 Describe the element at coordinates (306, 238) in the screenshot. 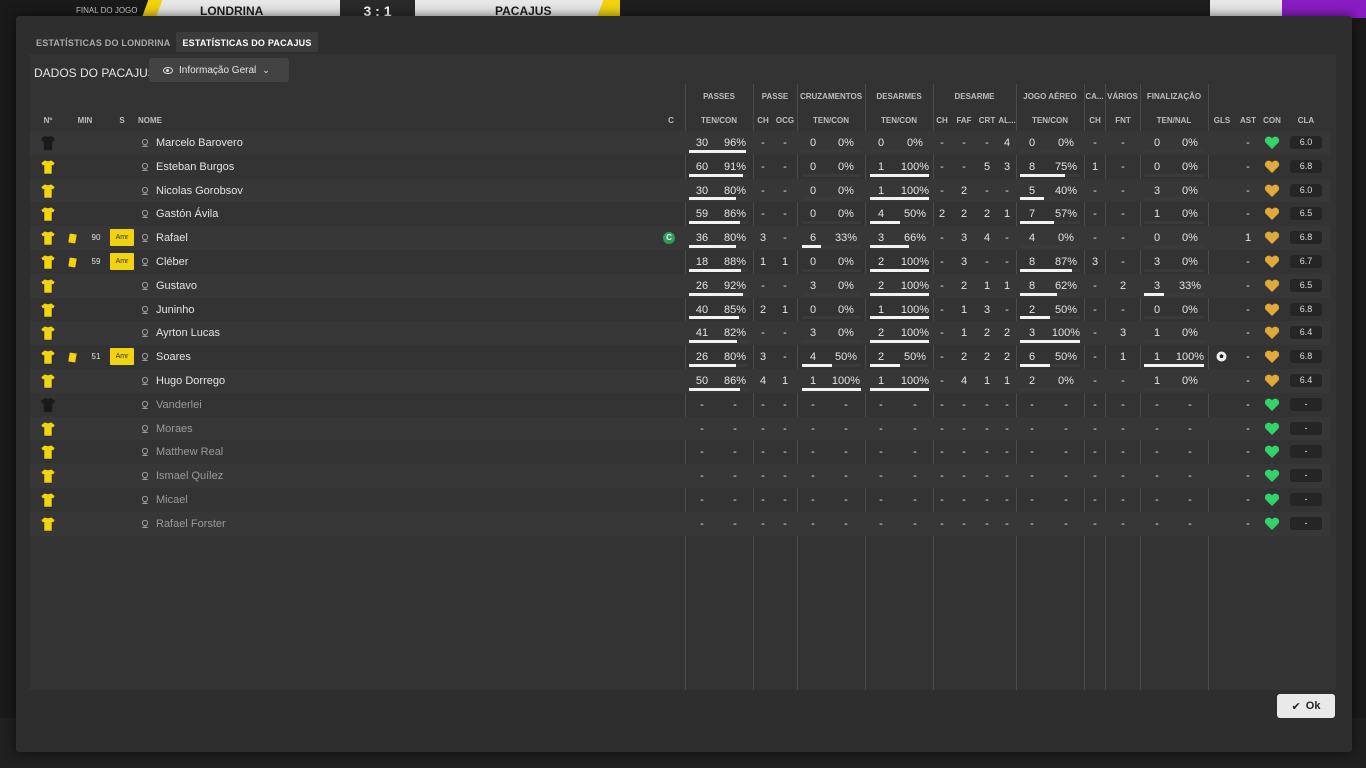

I see `player-name: Rafael` at that location.